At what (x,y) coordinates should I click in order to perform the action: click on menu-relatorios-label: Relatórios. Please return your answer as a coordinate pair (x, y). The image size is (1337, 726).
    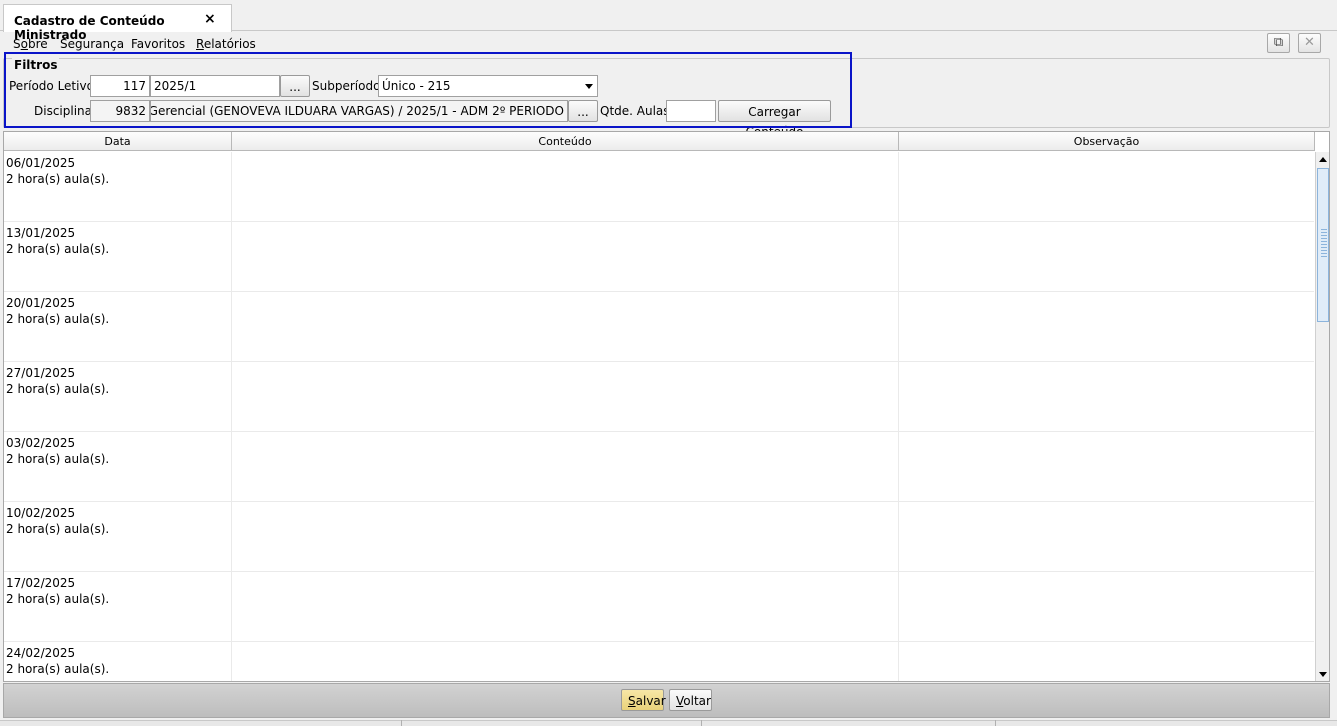
    Looking at the image, I should click on (226, 44).